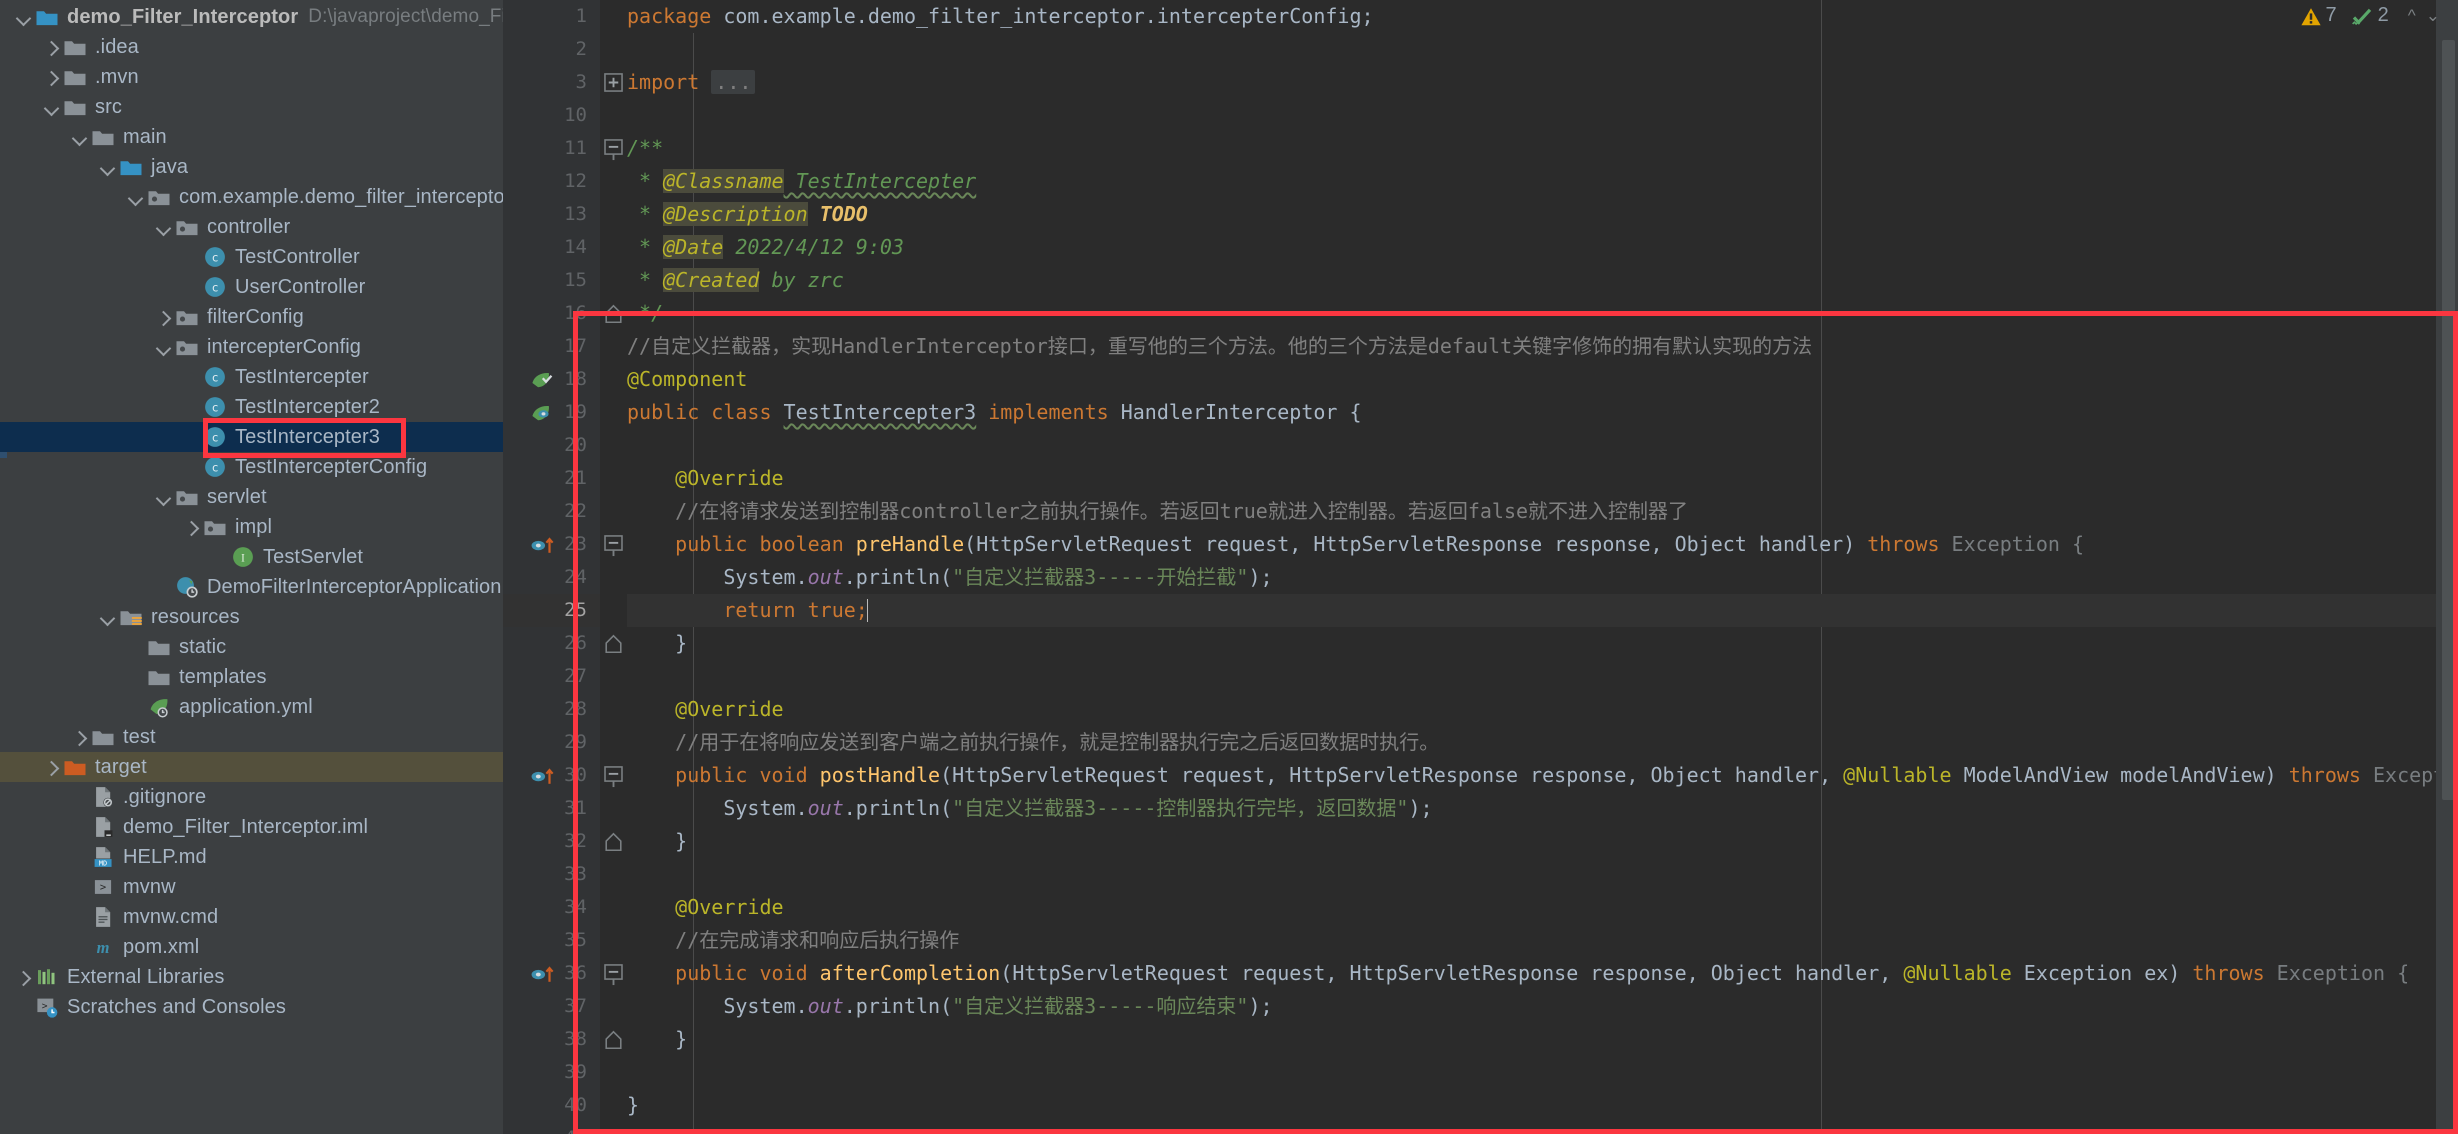 Image resolution: width=2458 pixels, height=1134 pixels. I want to click on tree-item-static: static, so click(251, 647).